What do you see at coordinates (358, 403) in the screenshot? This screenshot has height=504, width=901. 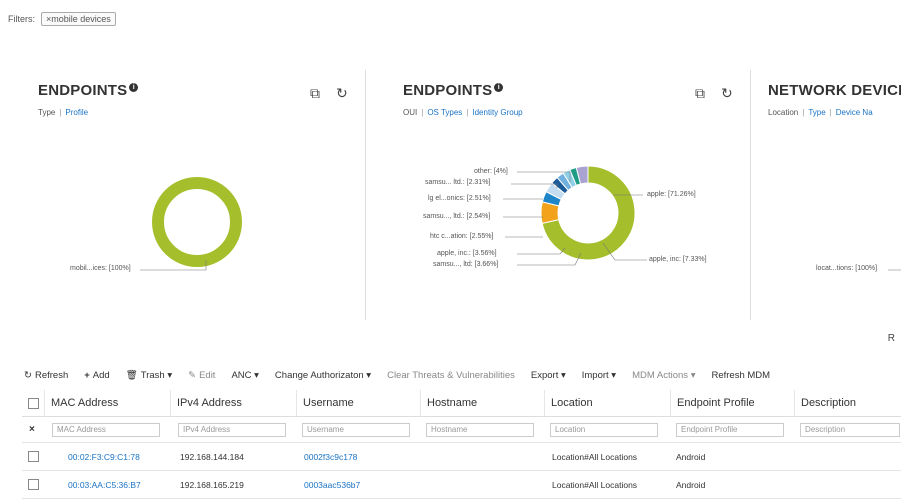 I see `column-header-username: Username` at bounding box center [358, 403].